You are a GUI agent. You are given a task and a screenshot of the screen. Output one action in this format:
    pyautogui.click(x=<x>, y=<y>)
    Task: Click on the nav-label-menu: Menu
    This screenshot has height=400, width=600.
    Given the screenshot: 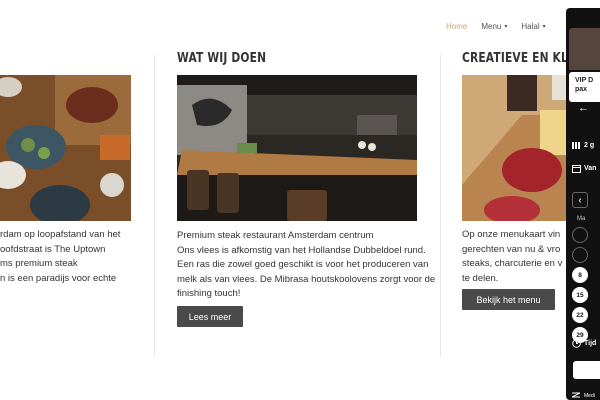 What is the action you would take?
    pyautogui.click(x=491, y=26)
    